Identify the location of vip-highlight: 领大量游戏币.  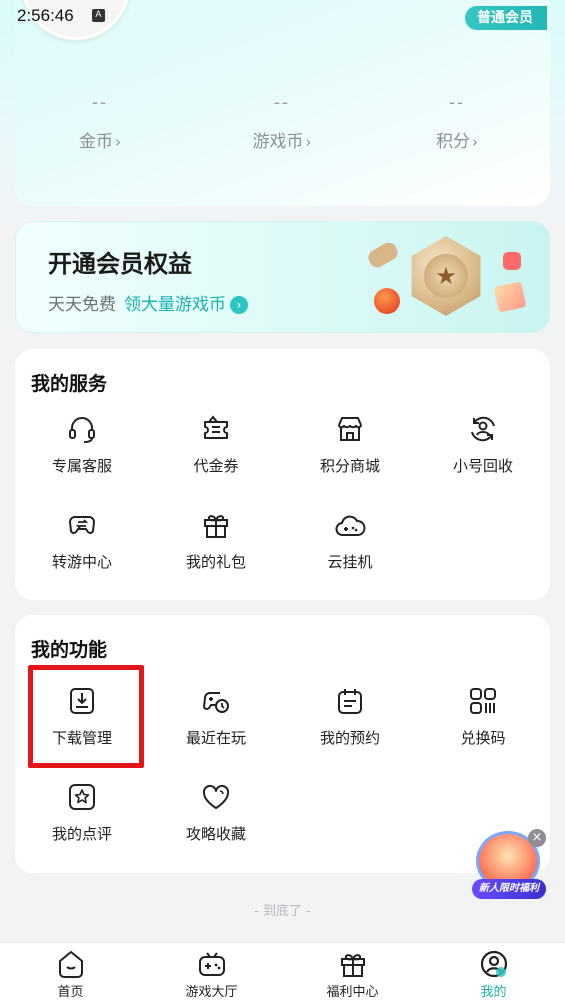
(175, 305).